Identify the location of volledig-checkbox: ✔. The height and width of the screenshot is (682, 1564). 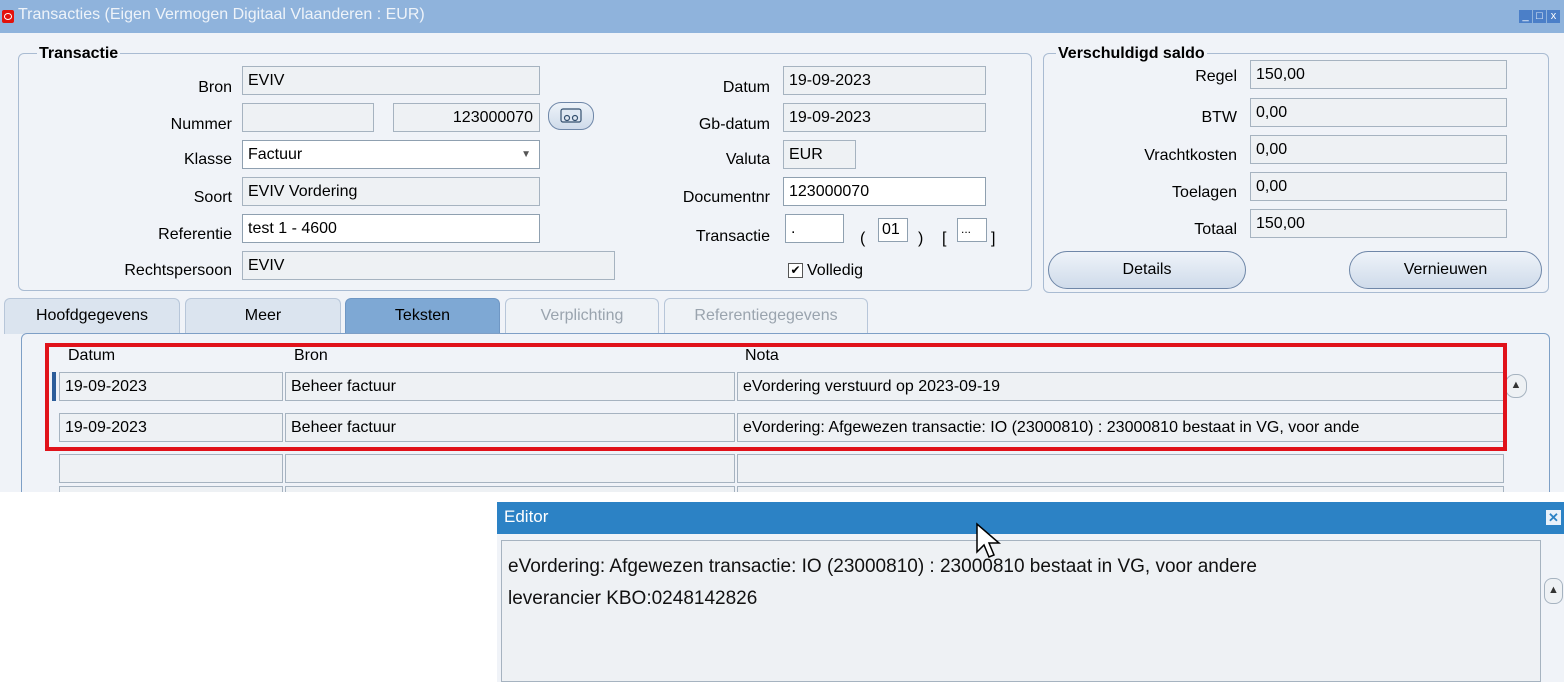
(795, 270).